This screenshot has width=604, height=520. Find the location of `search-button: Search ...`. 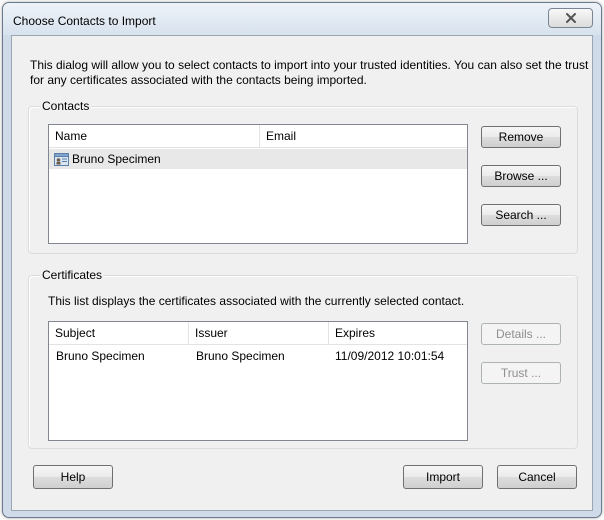

search-button: Search ... is located at coordinates (521, 215).